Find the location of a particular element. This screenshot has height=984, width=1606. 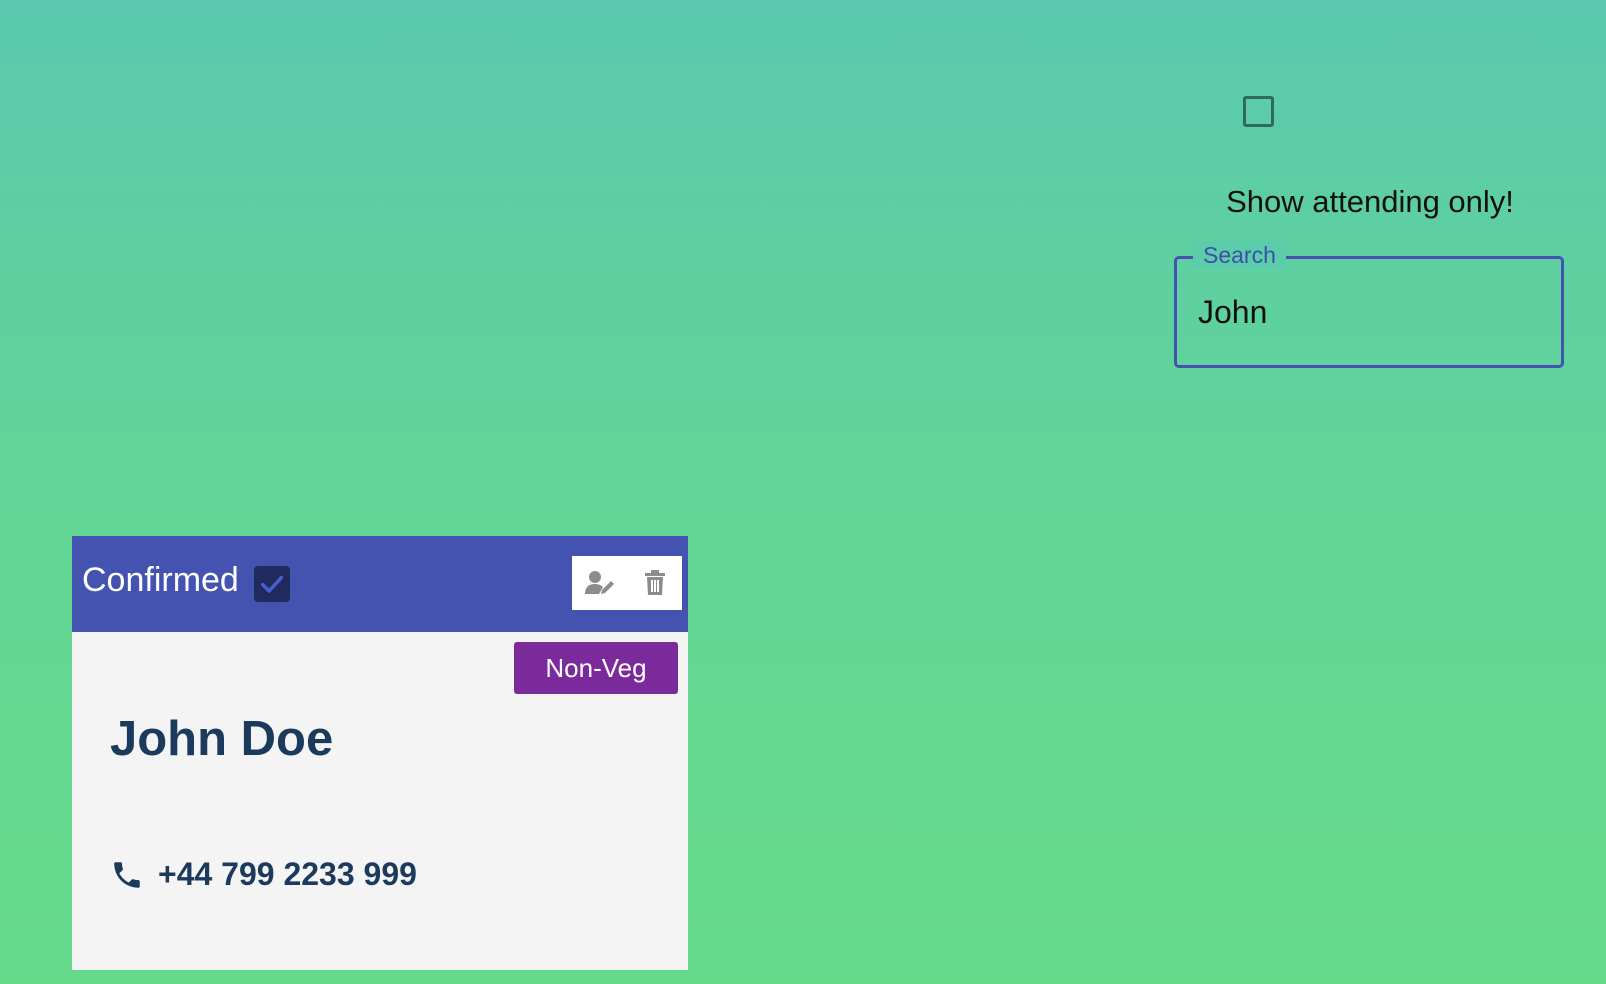

search-label: Search is located at coordinates (1239, 255).